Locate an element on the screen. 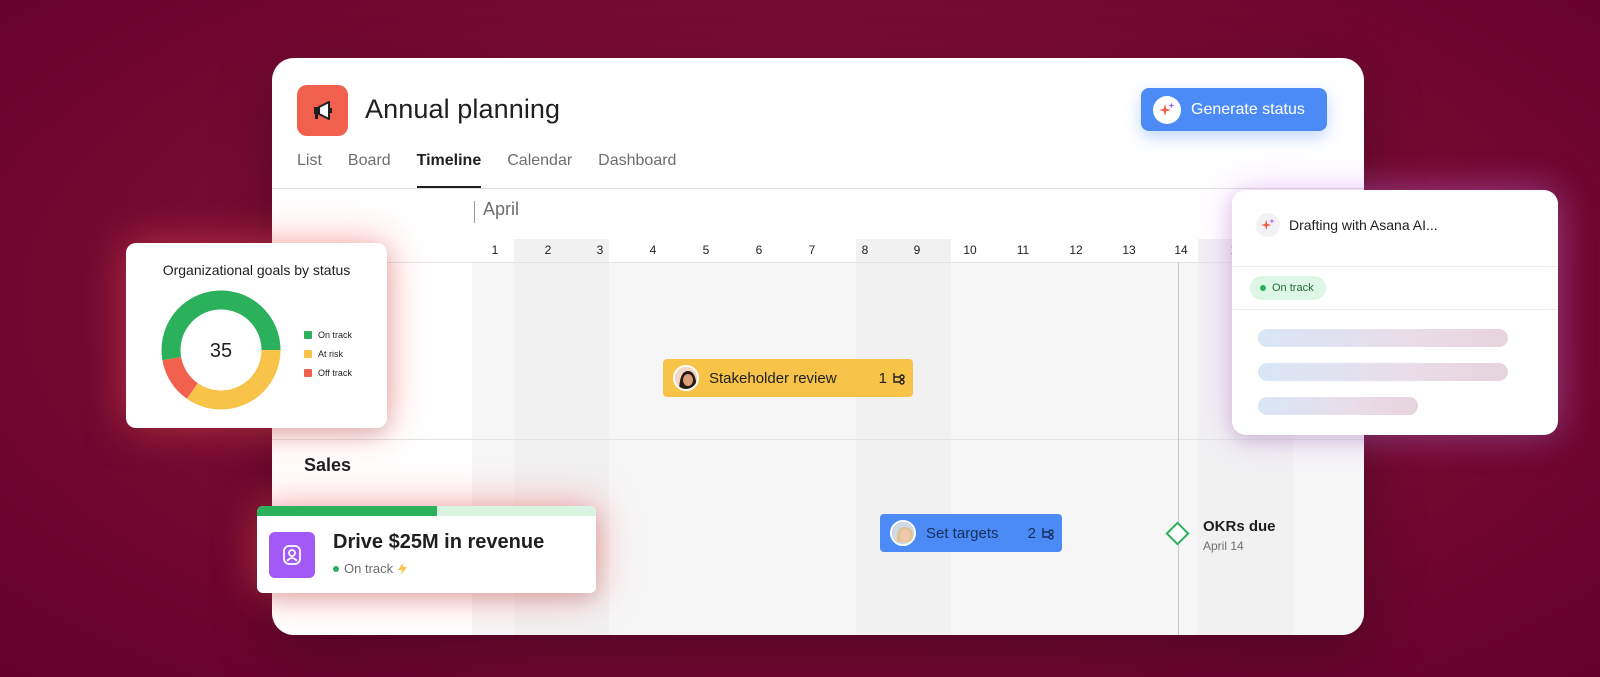 This screenshot has width=1600, height=677. legend-label: Off track is located at coordinates (335, 372).